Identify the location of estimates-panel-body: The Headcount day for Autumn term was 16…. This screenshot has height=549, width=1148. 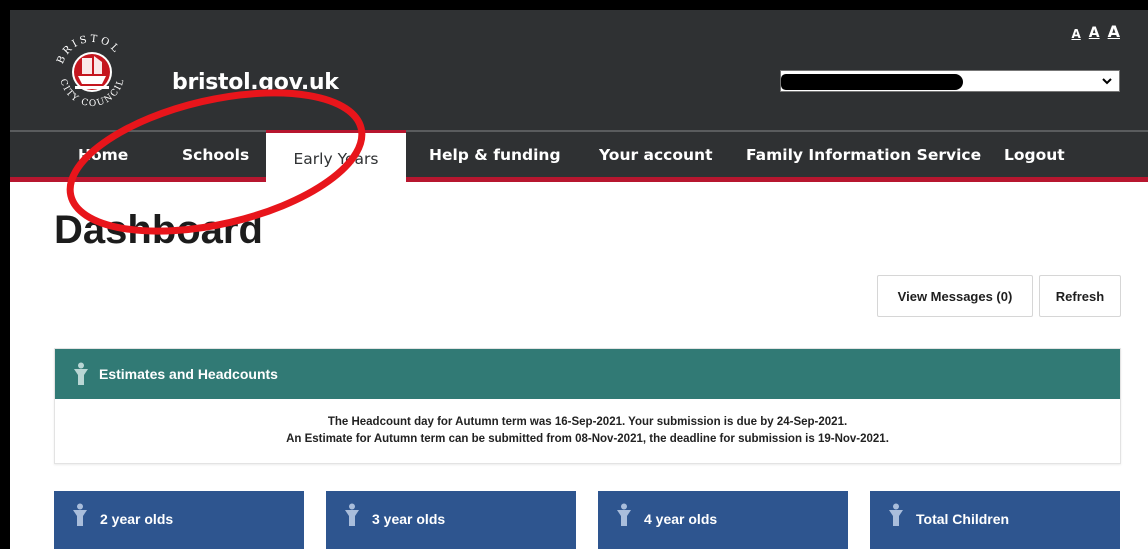
(587, 423).